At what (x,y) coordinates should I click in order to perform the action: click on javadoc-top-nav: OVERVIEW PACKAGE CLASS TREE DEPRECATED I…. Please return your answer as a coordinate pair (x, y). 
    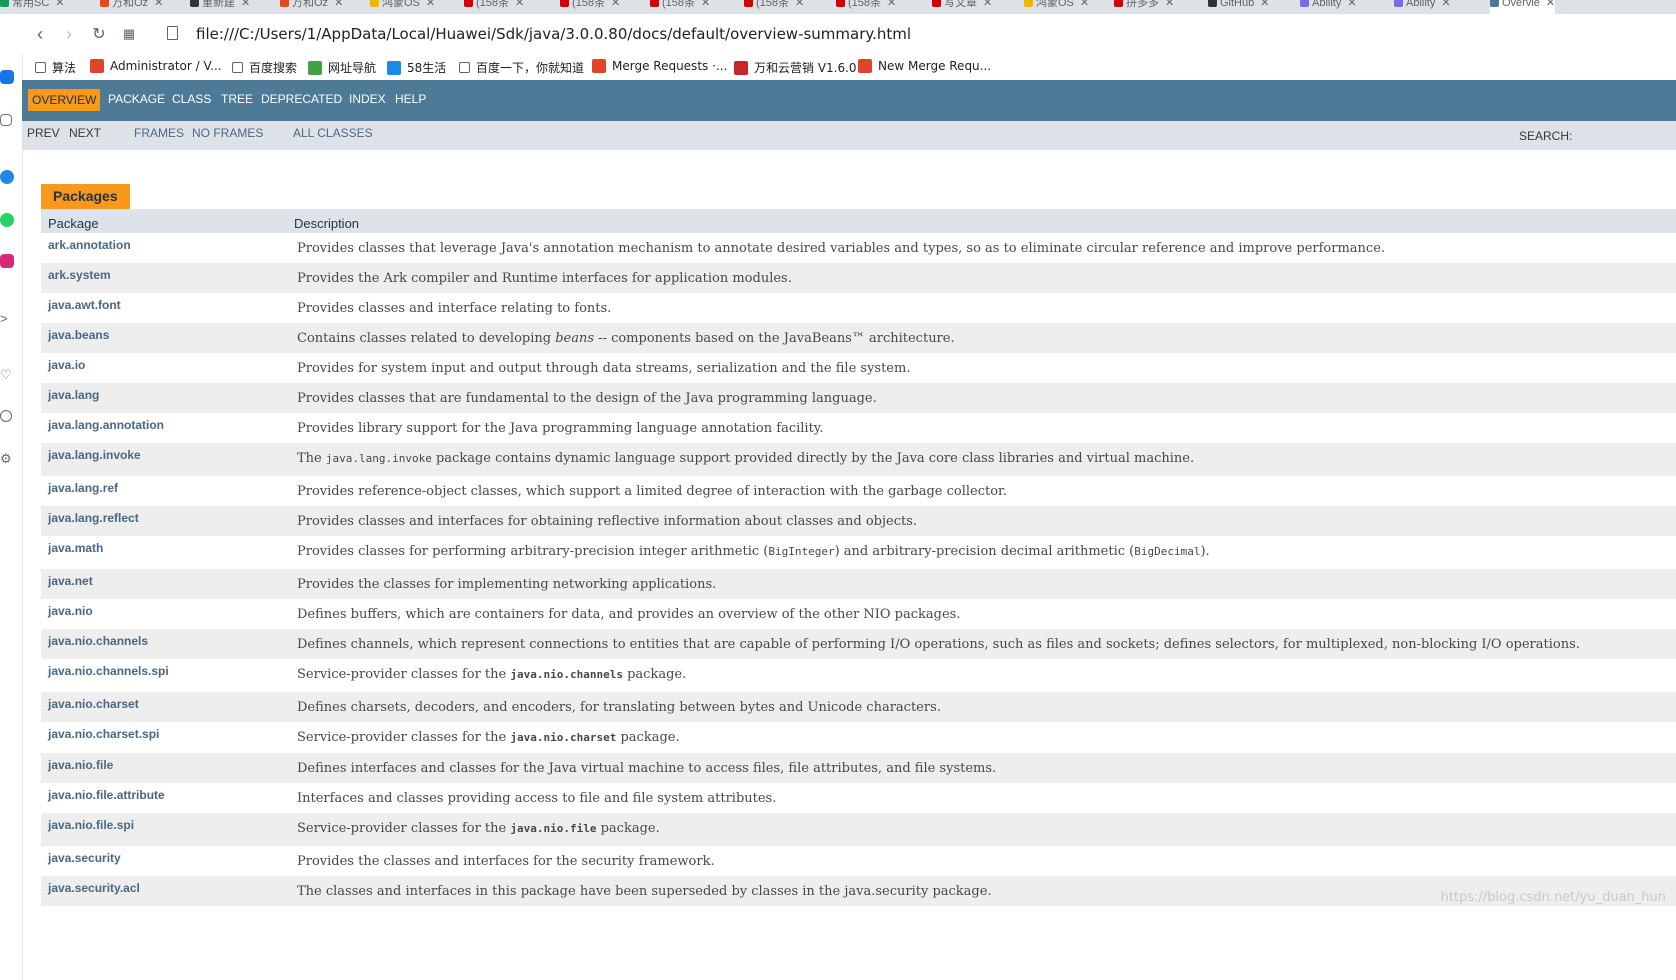
    Looking at the image, I should click on (849, 100).